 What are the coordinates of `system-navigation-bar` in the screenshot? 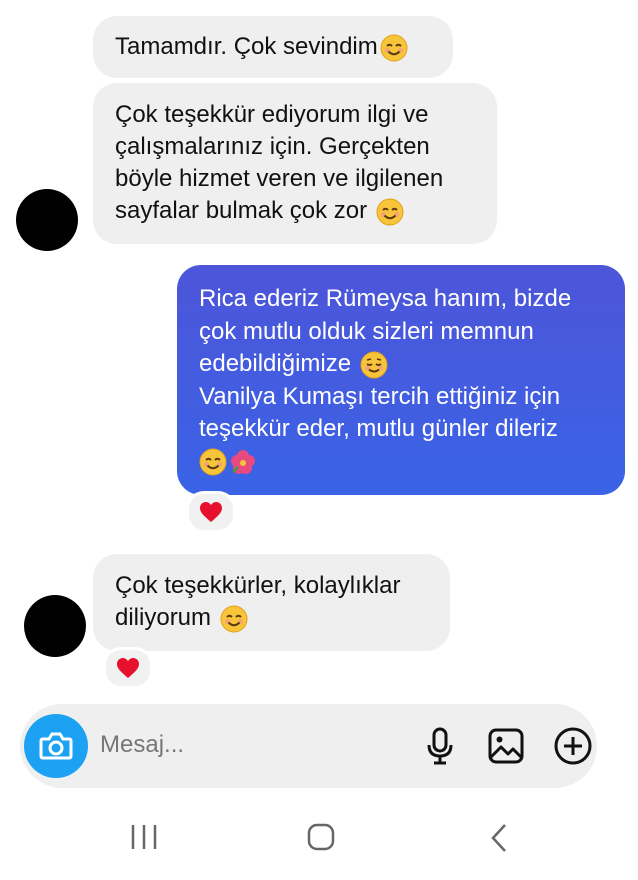 It's located at (319, 840).